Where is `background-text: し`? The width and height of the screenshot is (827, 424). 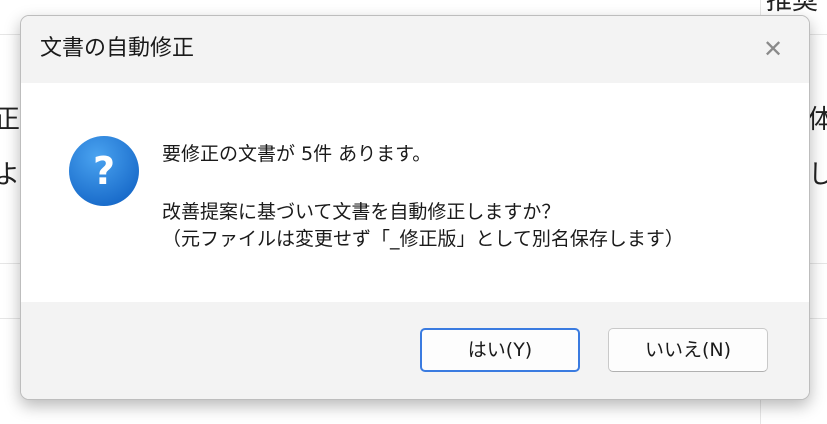 background-text: し is located at coordinates (817, 175).